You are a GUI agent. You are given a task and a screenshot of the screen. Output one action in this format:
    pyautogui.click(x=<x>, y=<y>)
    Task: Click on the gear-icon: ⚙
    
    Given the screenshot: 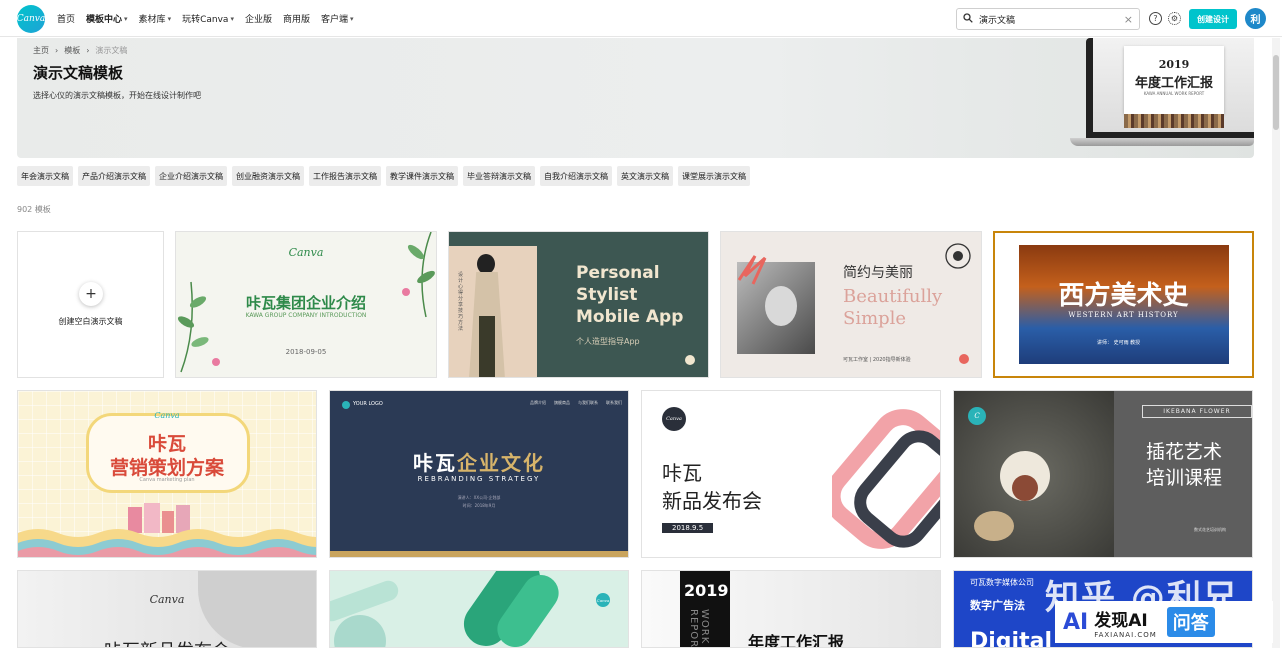 What is the action you would take?
    pyautogui.click(x=1174, y=18)
    